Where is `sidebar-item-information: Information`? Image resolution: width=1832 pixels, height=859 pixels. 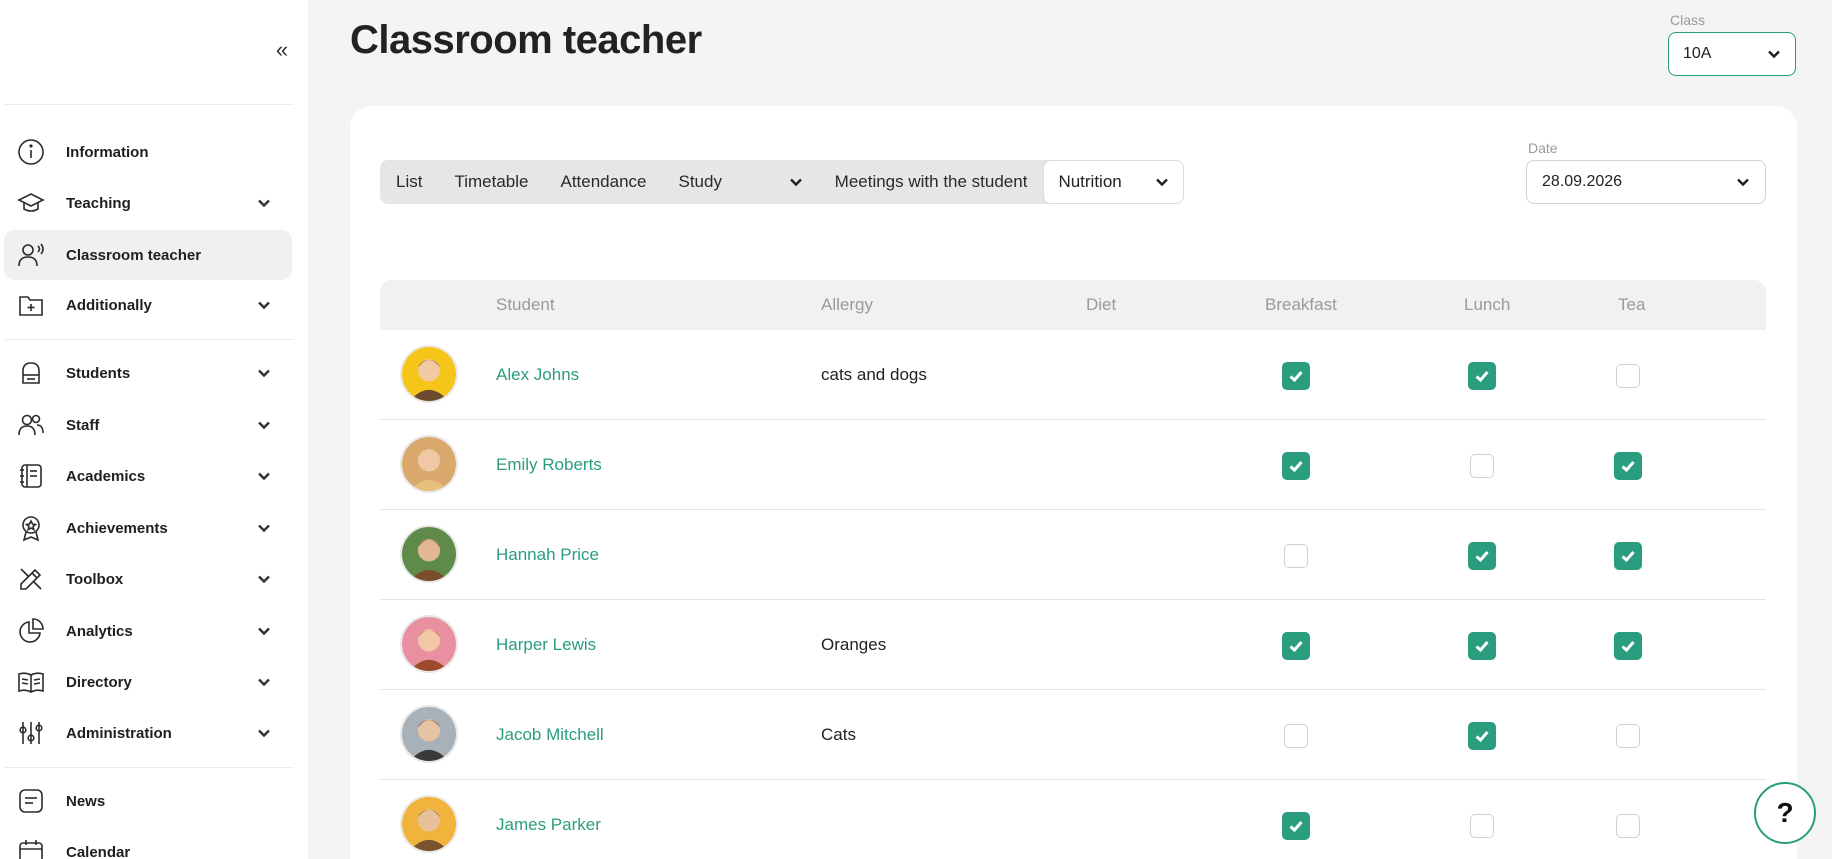
sidebar-item-information: Information is located at coordinates (148, 152).